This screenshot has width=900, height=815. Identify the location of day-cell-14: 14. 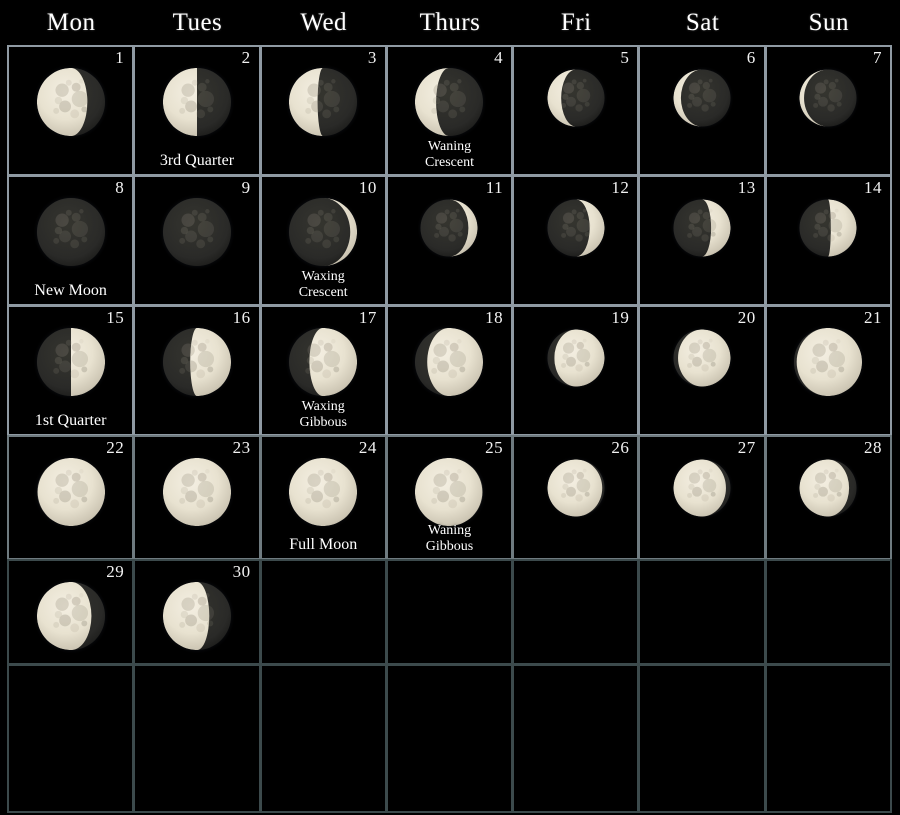
(828, 240).